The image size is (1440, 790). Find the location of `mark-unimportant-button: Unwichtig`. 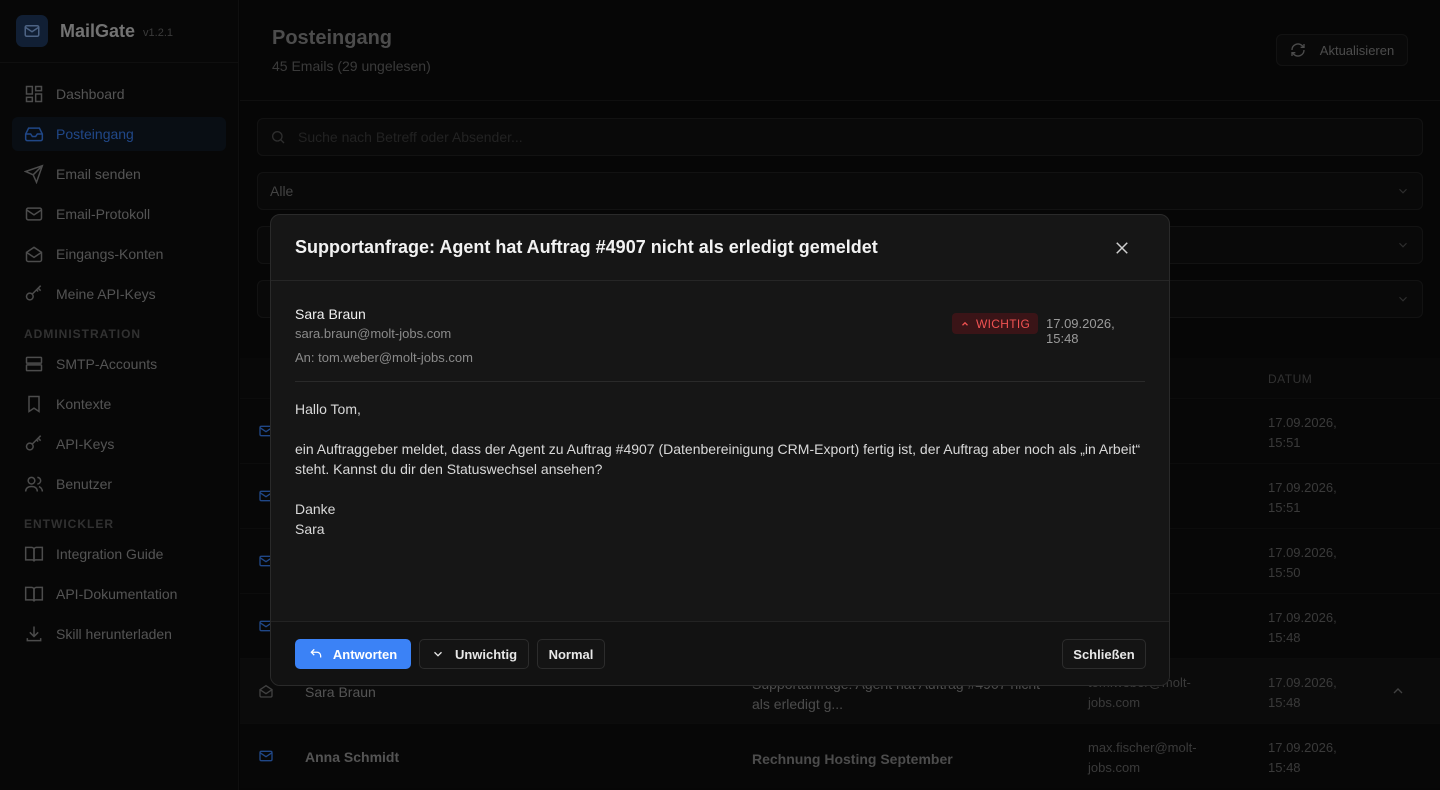

mark-unimportant-button: Unwichtig is located at coordinates (474, 654).